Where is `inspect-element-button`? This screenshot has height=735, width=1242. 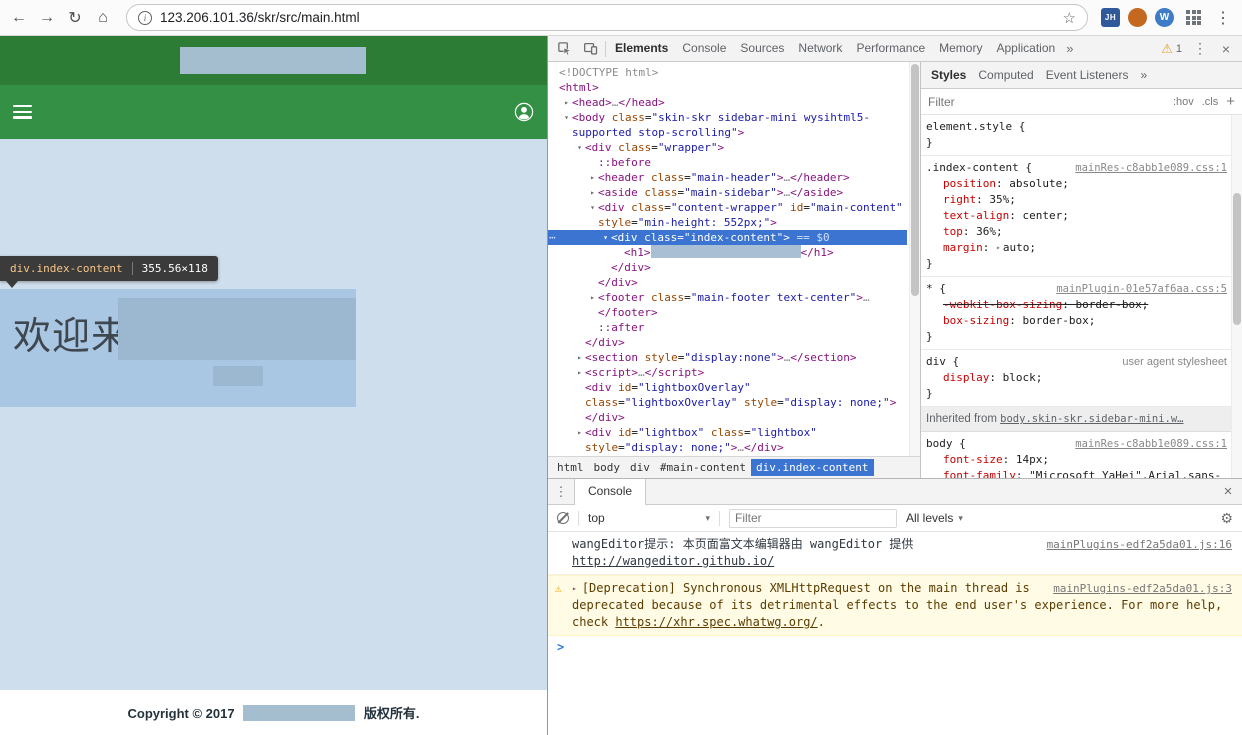
inspect-element-button is located at coordinates (564, 48).